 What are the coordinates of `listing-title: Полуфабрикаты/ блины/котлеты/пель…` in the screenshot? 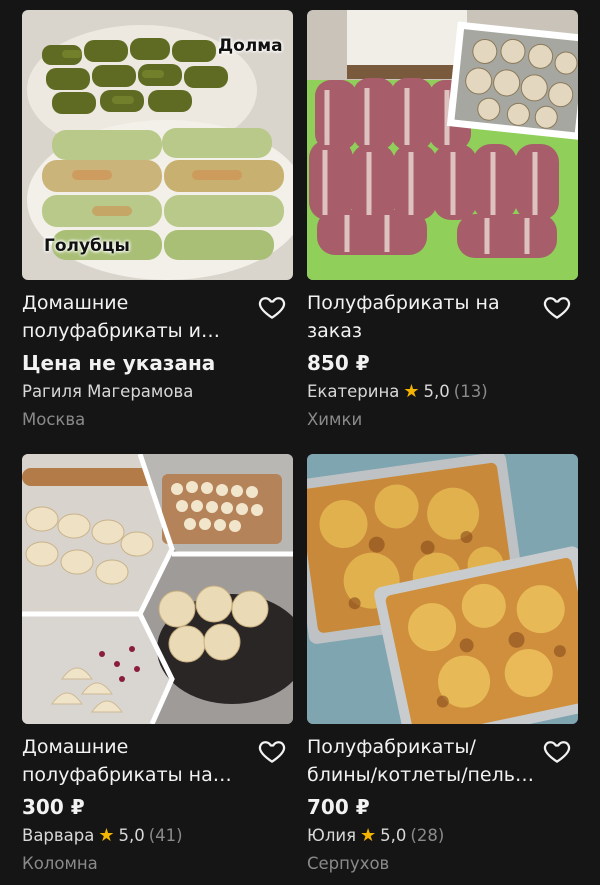 It's located at (422, 761).